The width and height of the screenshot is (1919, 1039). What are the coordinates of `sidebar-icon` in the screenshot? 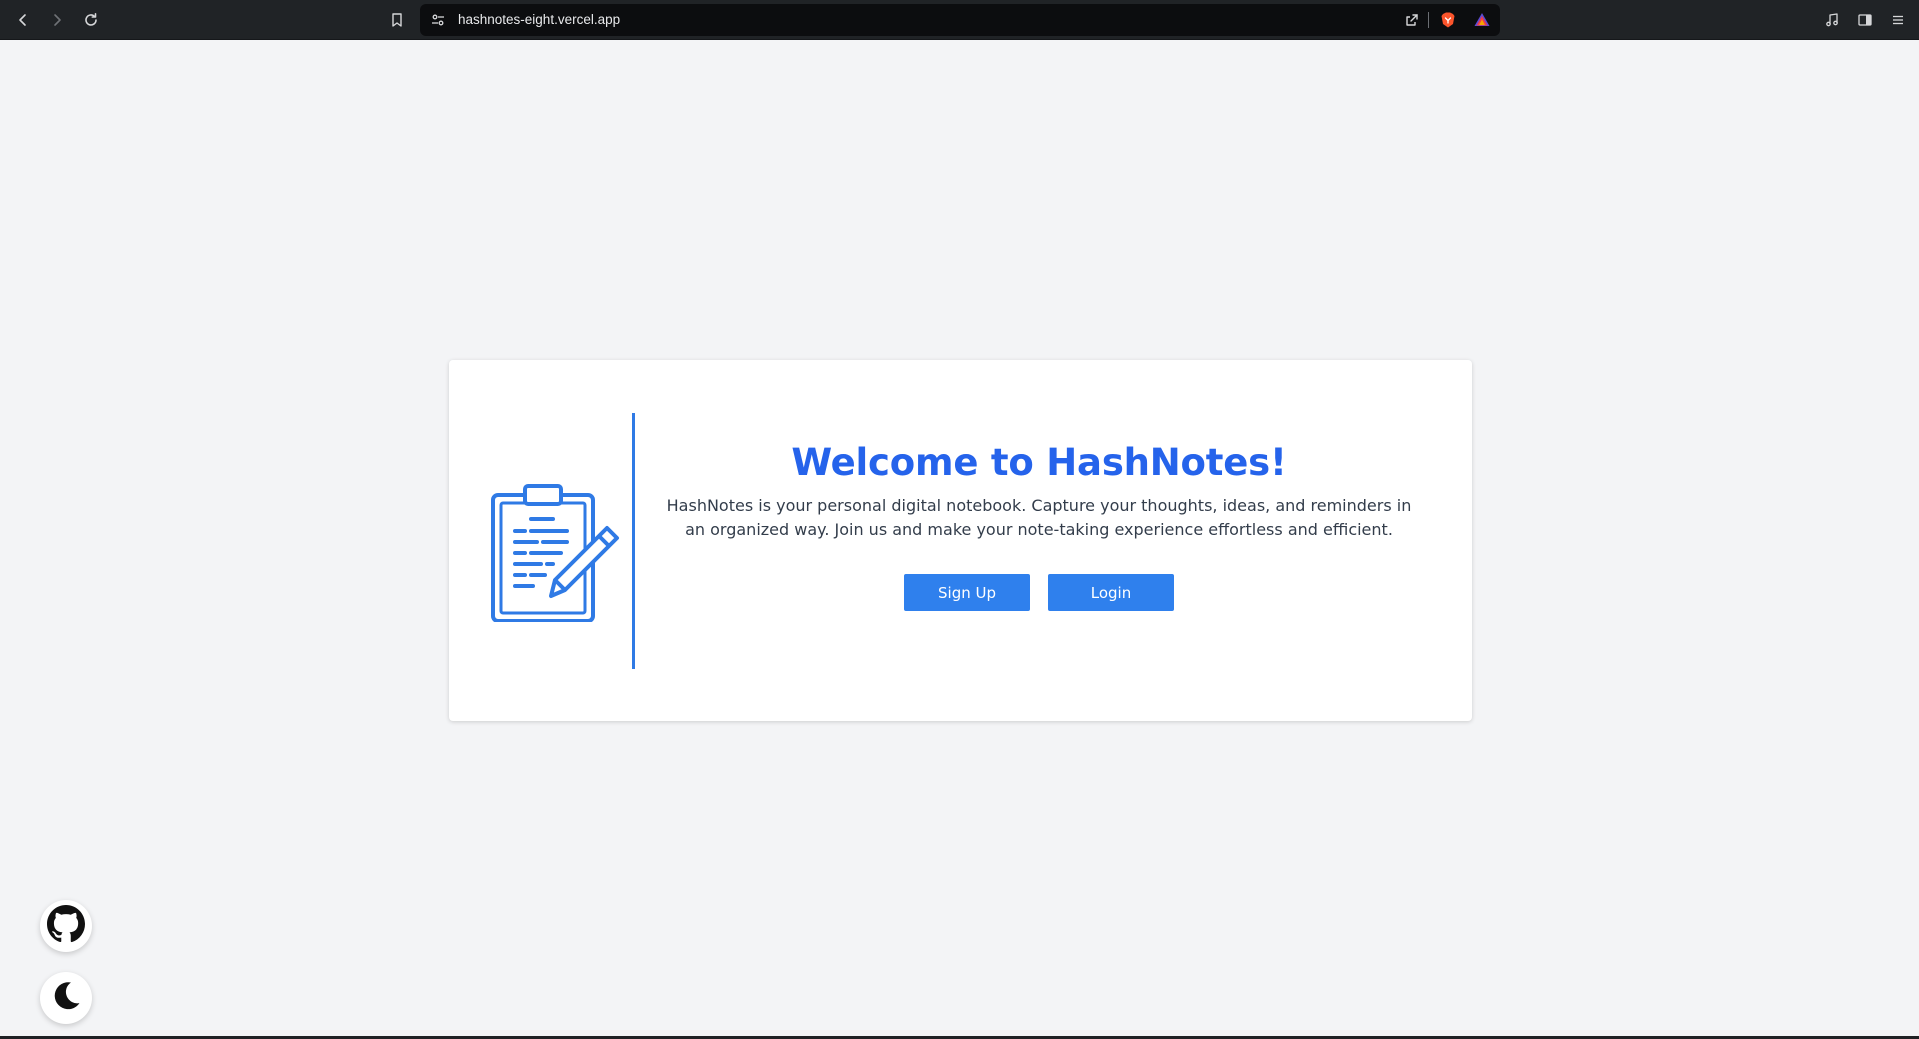 It's located at (1865, 20).